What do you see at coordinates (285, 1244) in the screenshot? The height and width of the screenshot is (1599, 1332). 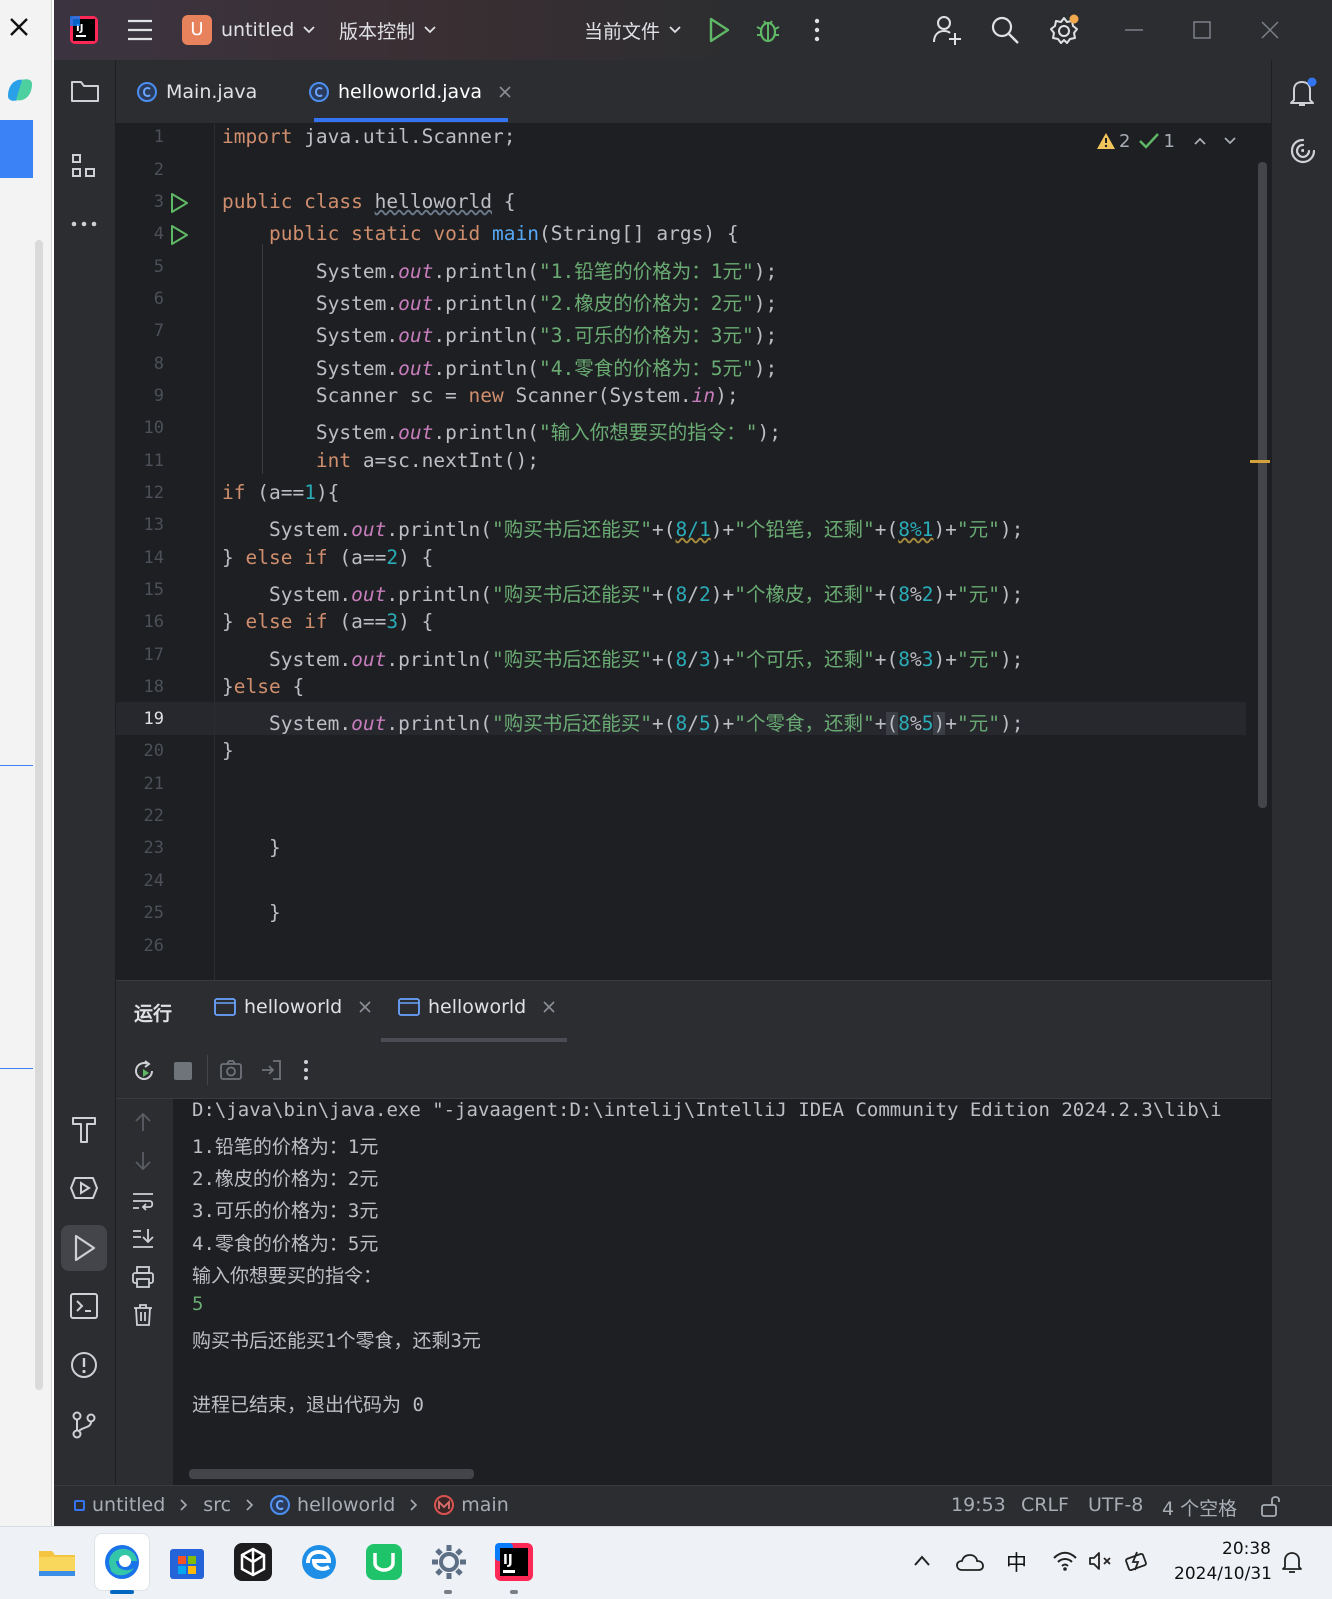 I see `console-line: 4.零食的价格为：5元` at bounding box center [285, 1244].